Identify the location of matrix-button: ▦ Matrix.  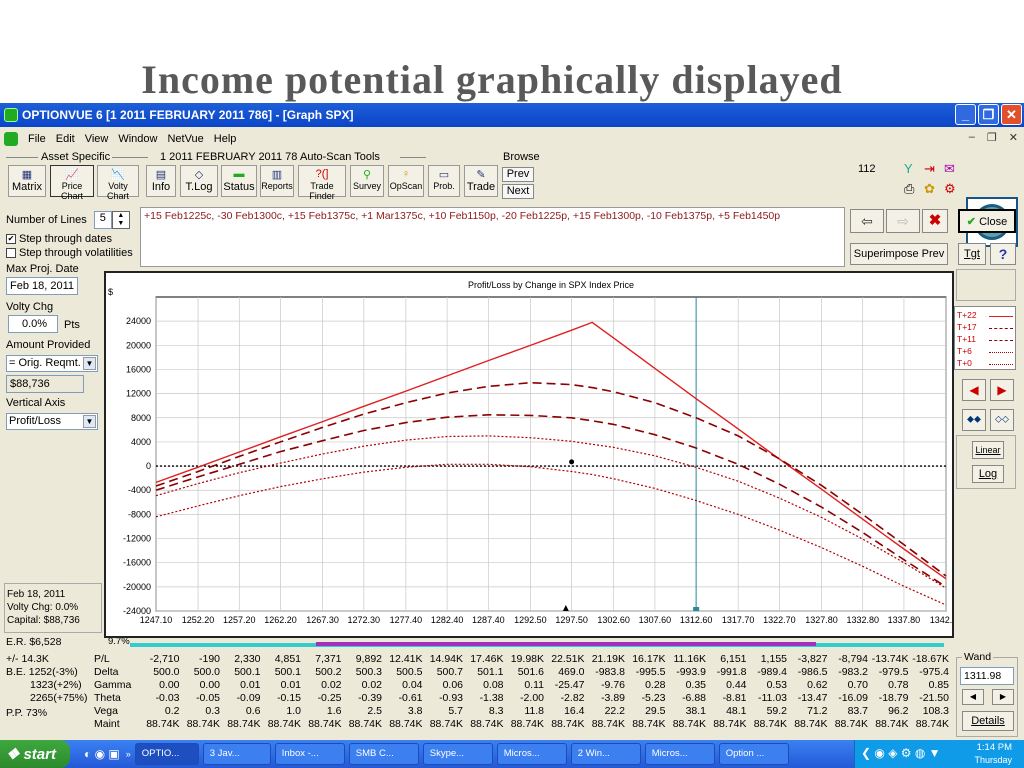
(27, 181).